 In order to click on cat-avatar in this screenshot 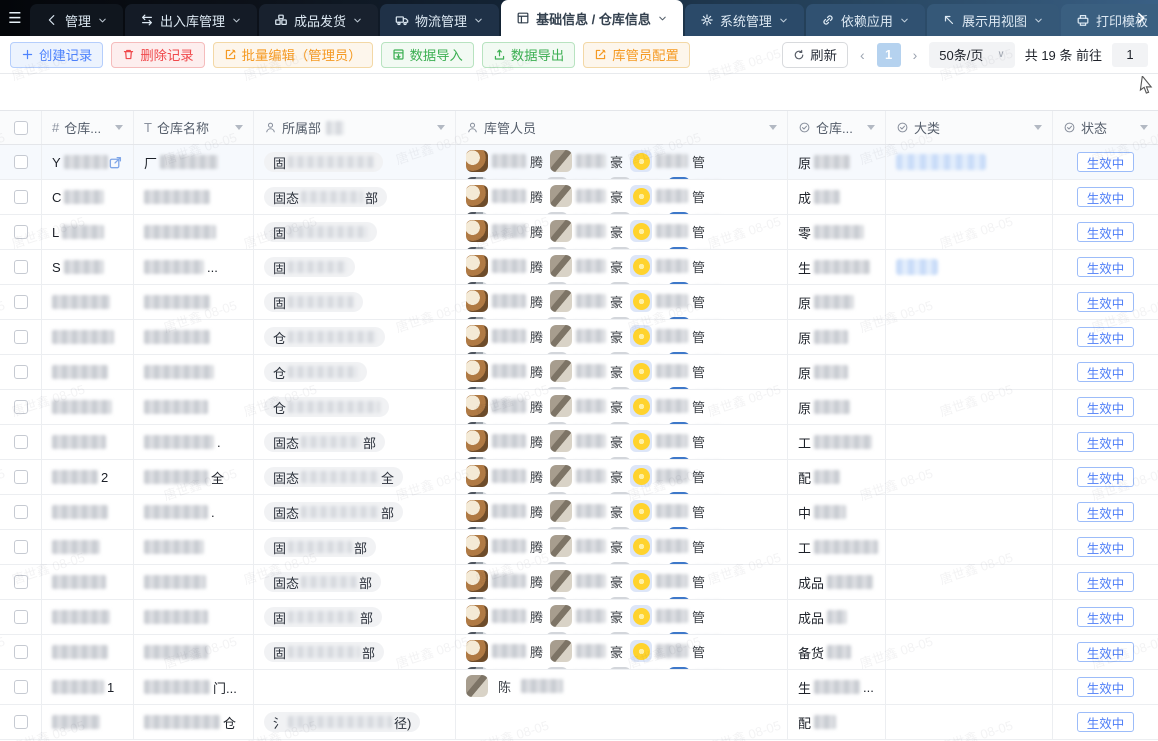, I will do `click(561, 441)`.